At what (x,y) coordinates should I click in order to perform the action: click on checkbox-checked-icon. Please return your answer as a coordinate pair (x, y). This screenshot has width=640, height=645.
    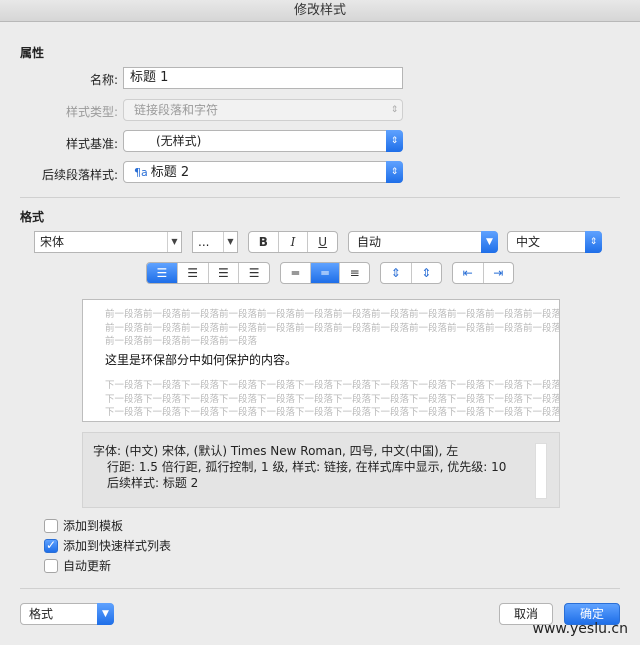
    Looking at the image, I should click on (51, 545).